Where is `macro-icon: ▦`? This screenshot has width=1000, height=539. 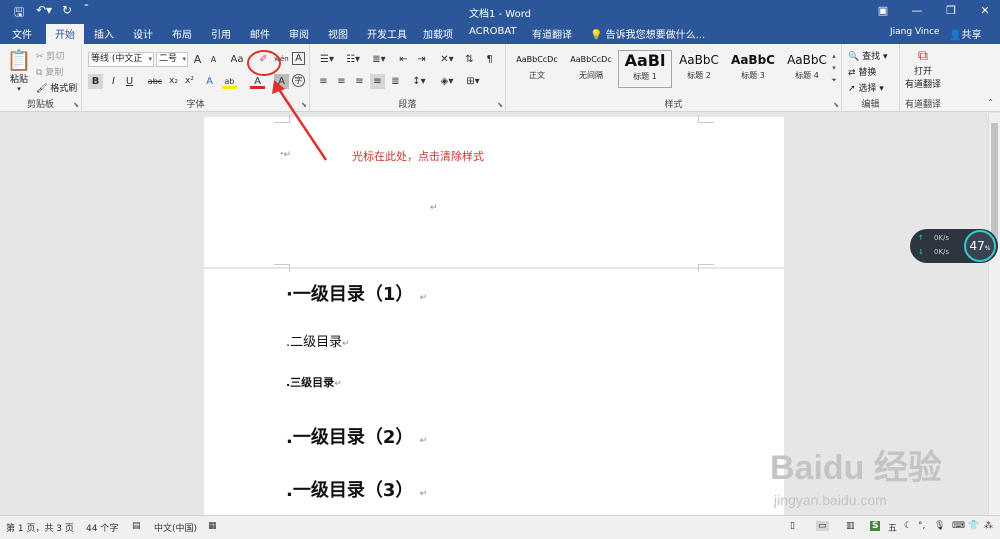 macro-icon: ▦ is located at coordinates (212, 526).